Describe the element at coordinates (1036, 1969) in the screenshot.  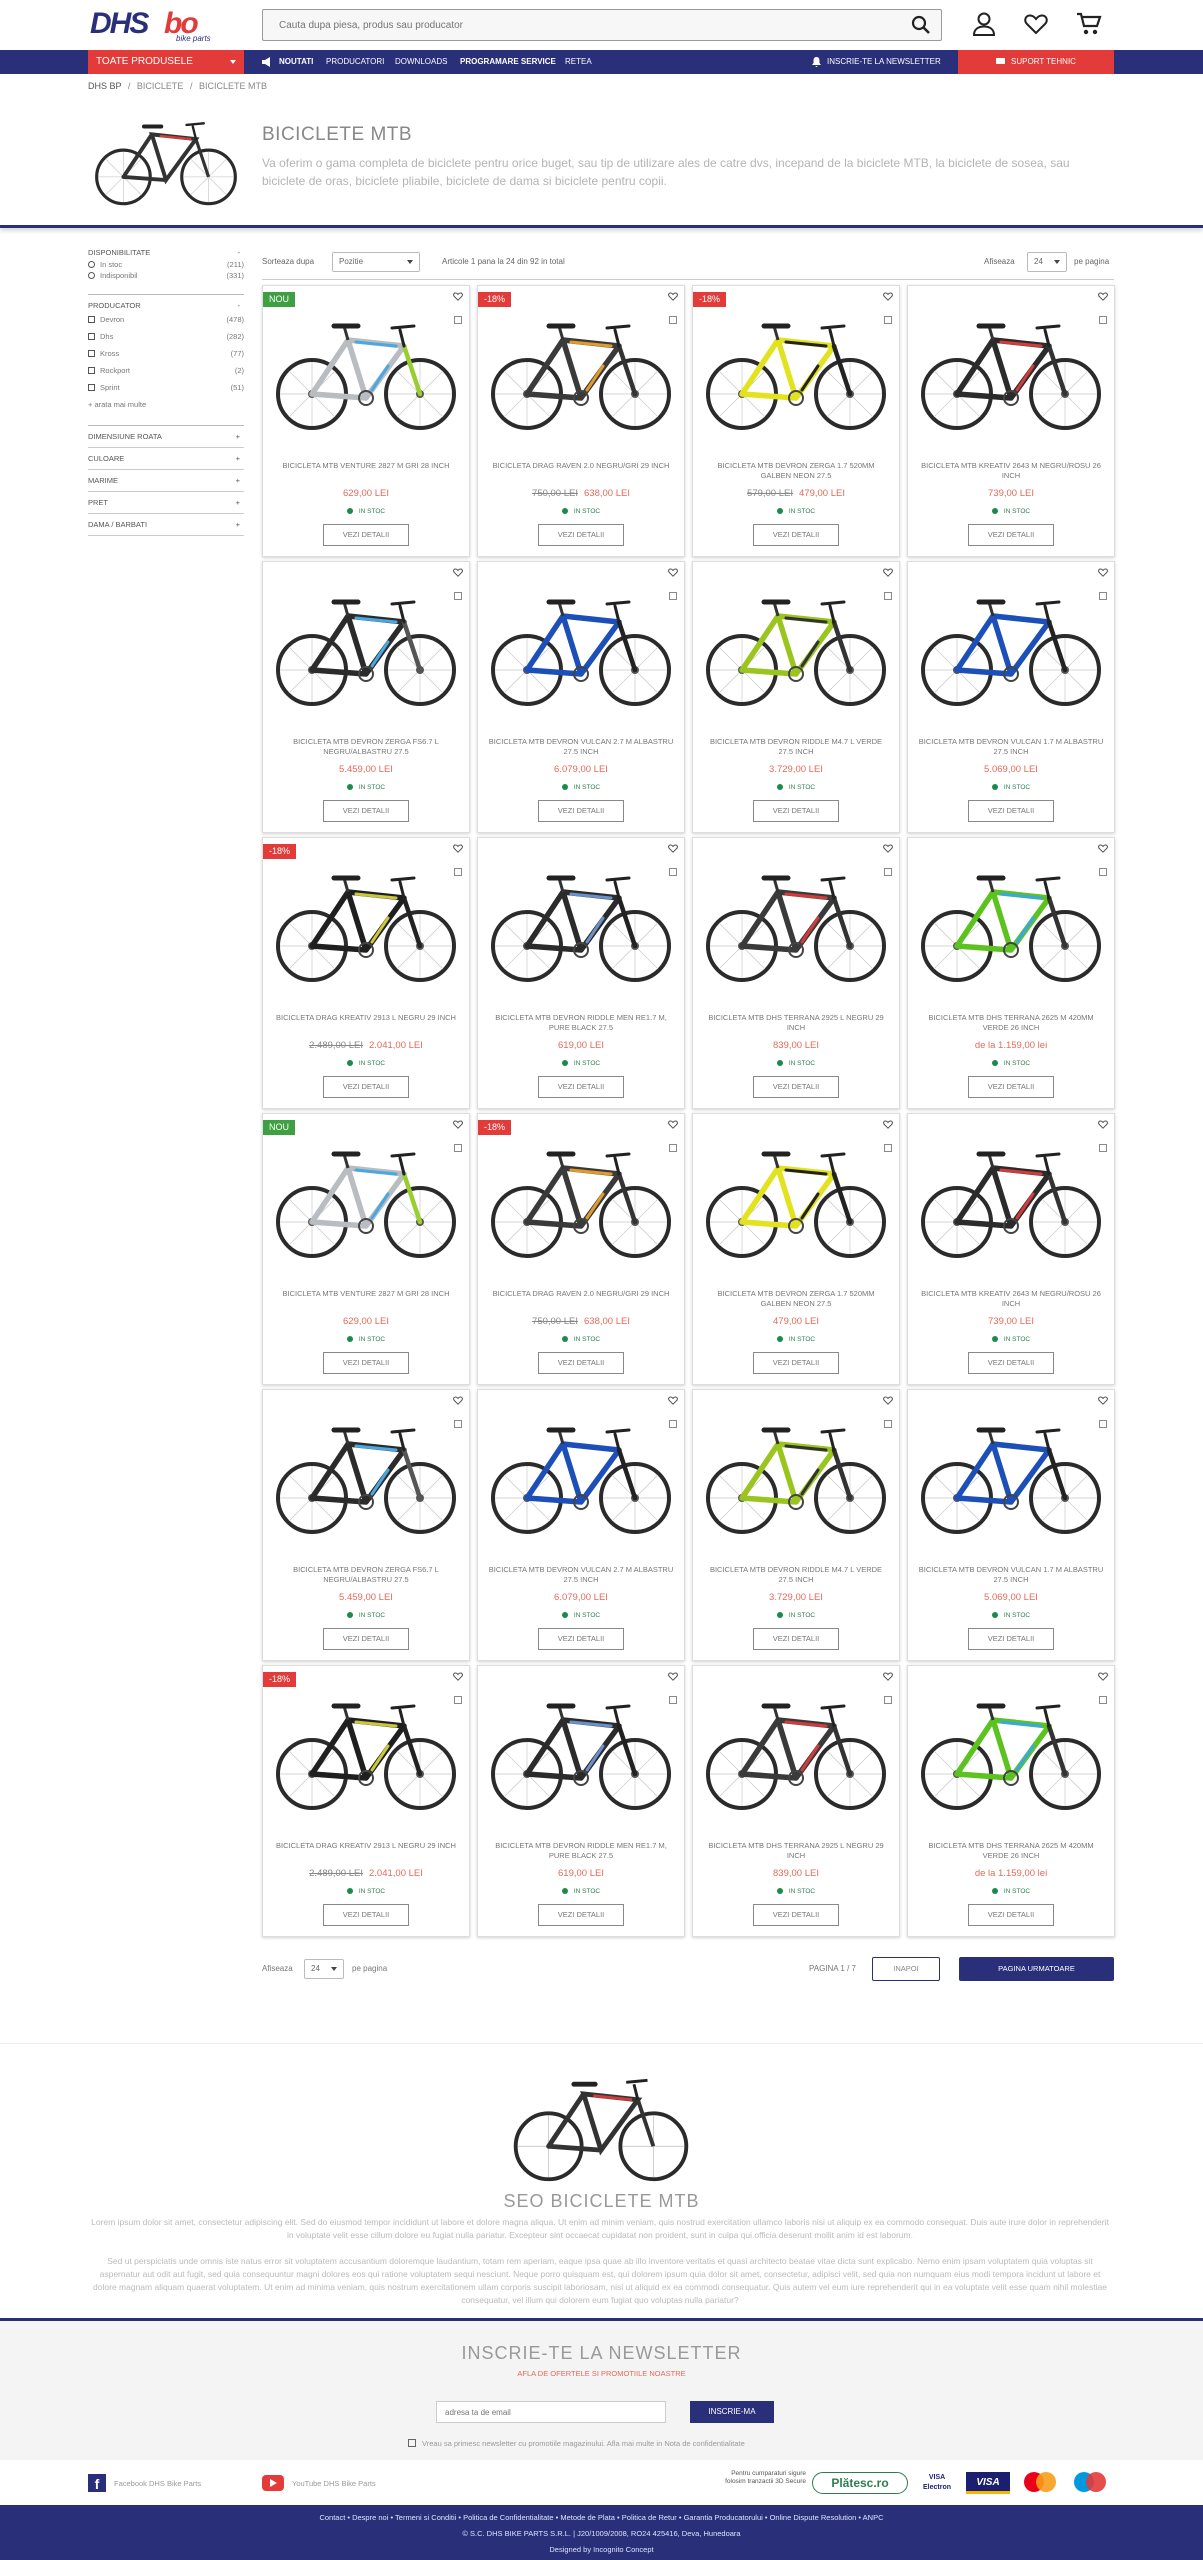
I see `next-page-button: PAGINA URMATOARE` at that location.